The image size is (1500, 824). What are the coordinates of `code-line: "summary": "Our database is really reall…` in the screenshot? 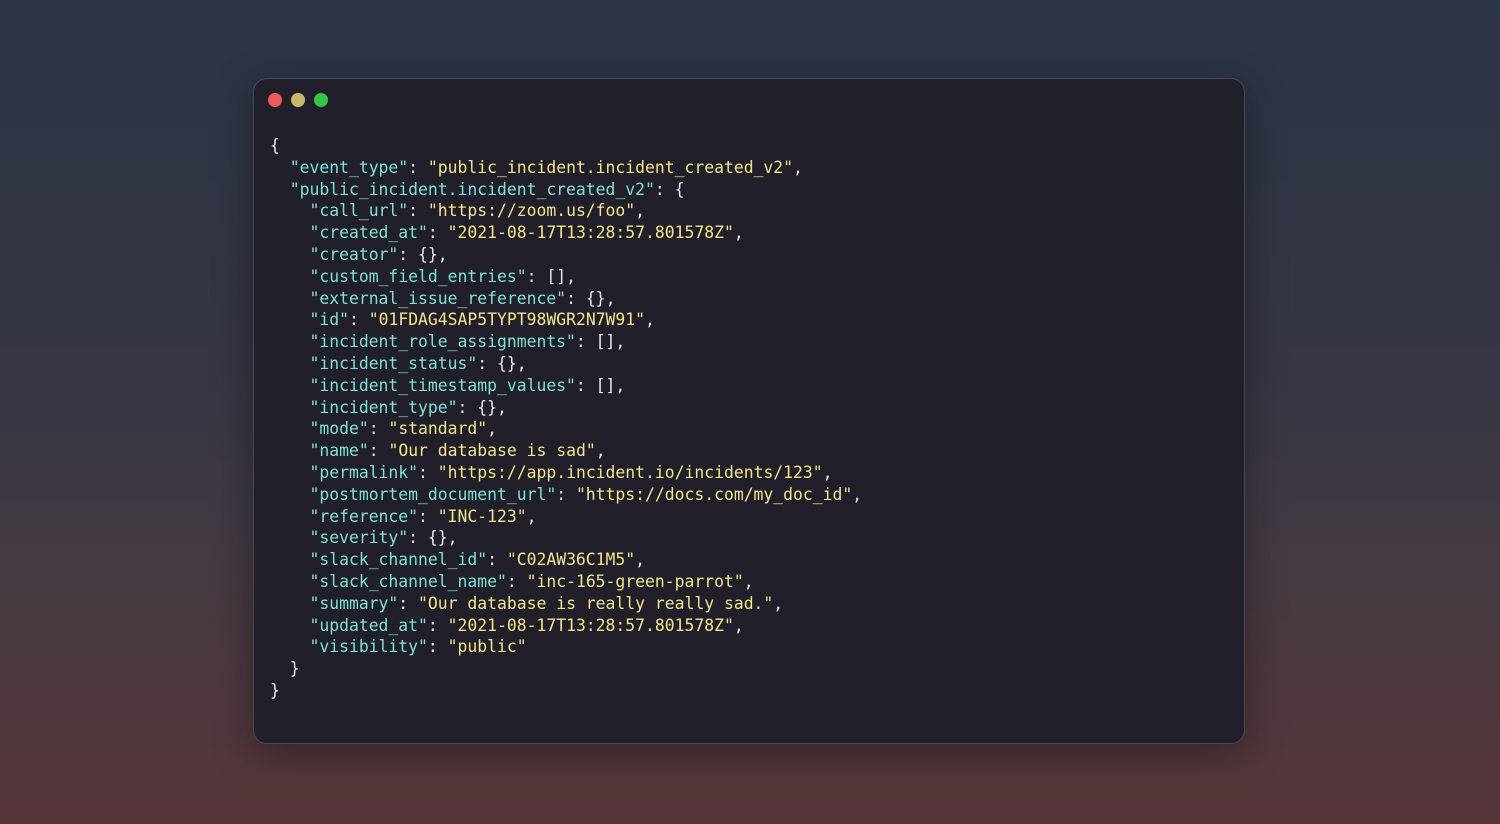 It's located at (566, 604).